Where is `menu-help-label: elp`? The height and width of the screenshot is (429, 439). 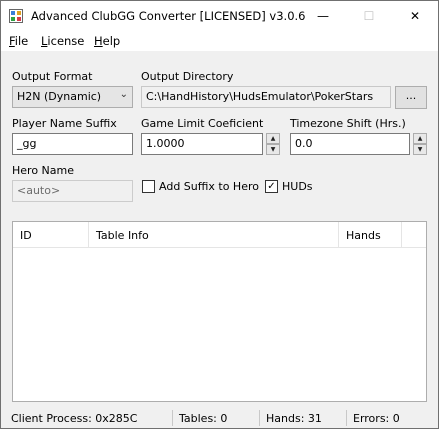 menu-help-label: elp is located at coordinates (111, 41).